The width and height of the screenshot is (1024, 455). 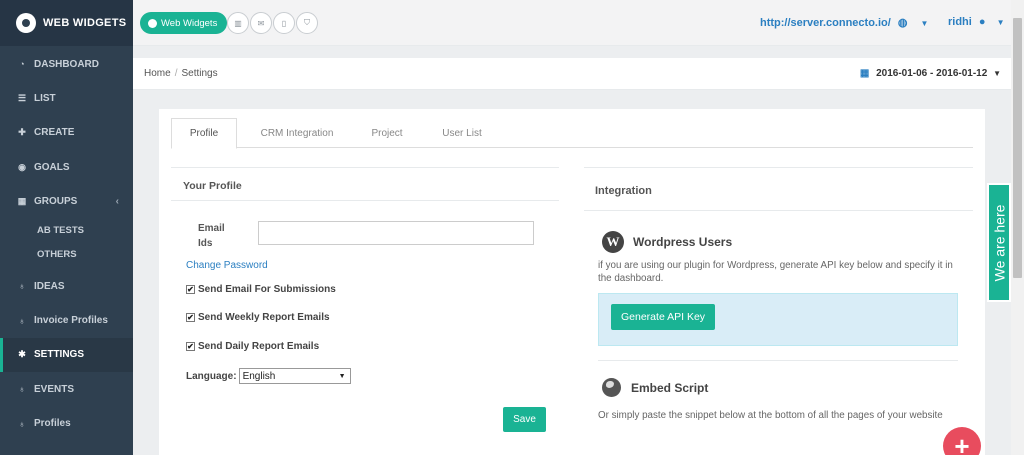 I want to click on plus-icon: ✚, so click(x=22, y=132).